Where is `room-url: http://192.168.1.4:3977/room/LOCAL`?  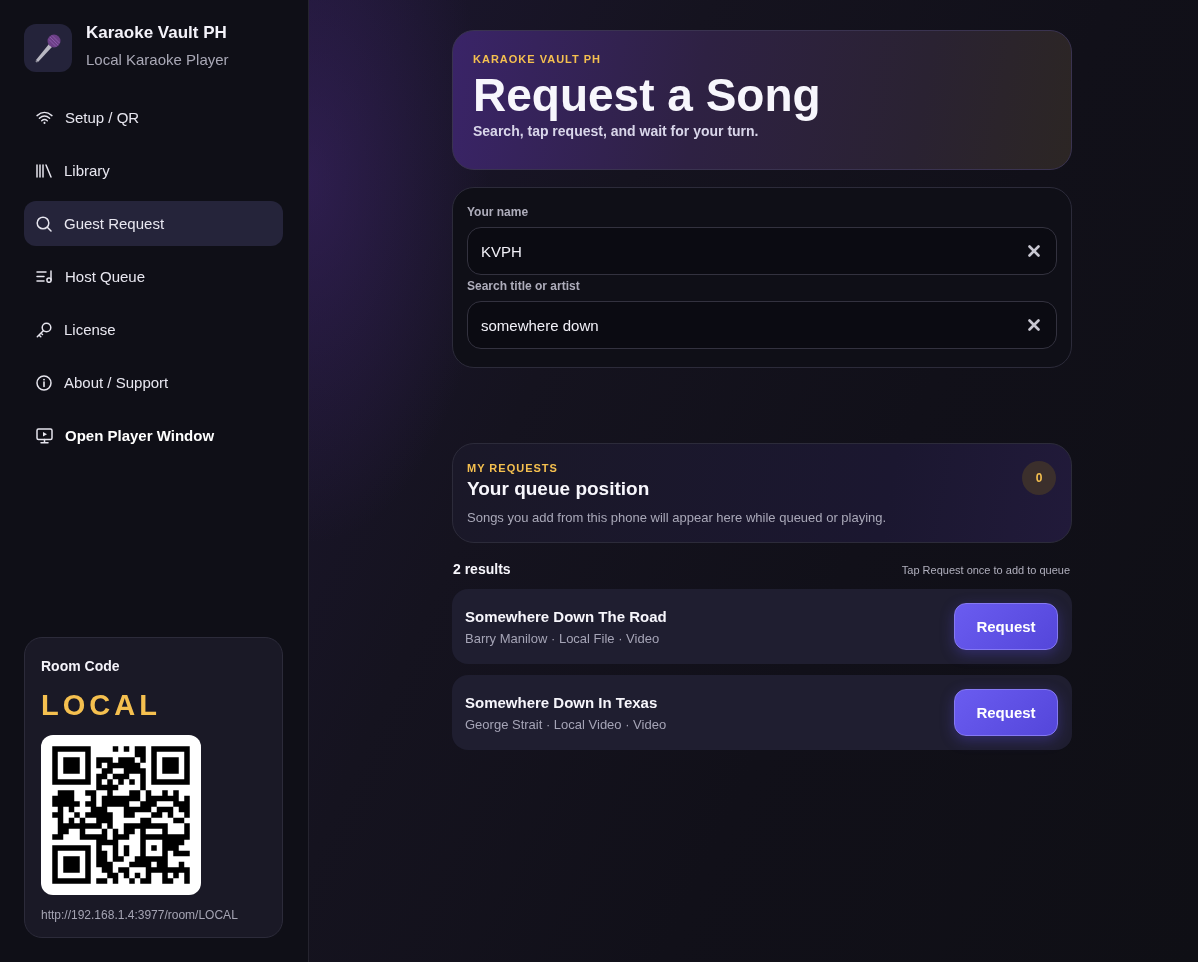
room-url: http://192.168.1.4:3977/room/LOCAL is located at coordinates (140, 915).